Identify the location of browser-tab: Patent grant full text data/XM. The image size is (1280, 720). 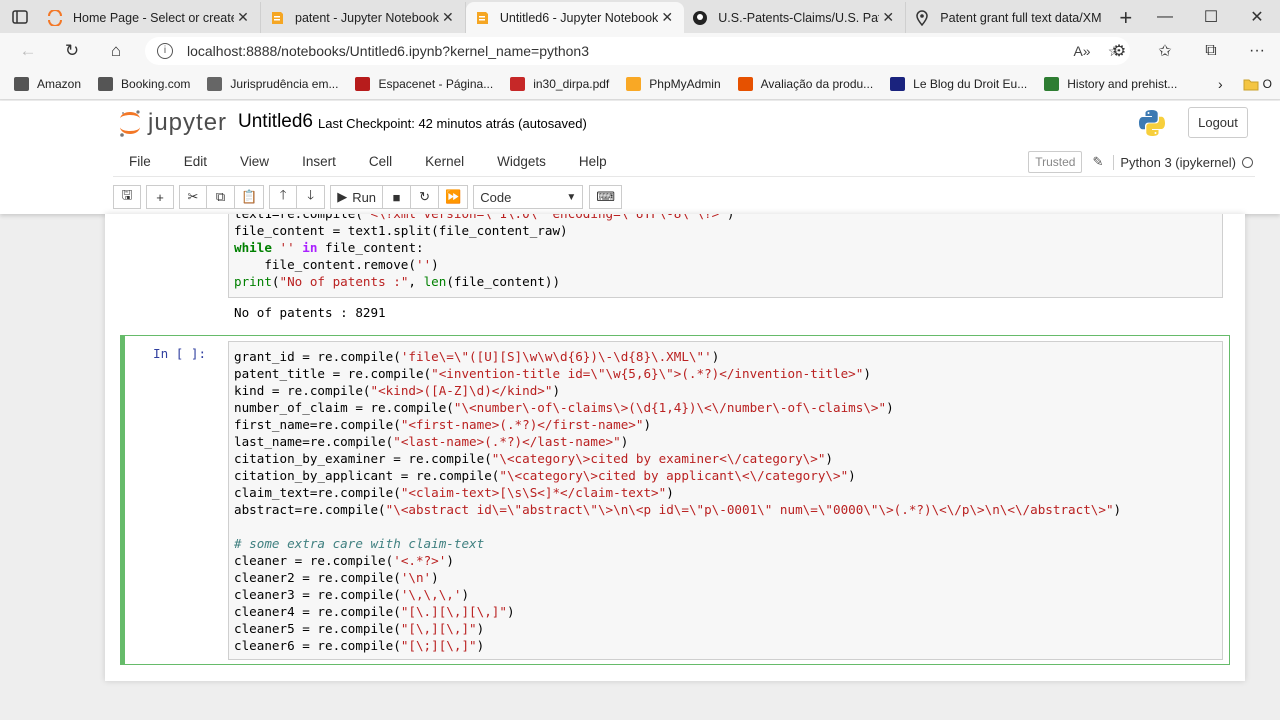
(1007, 17).